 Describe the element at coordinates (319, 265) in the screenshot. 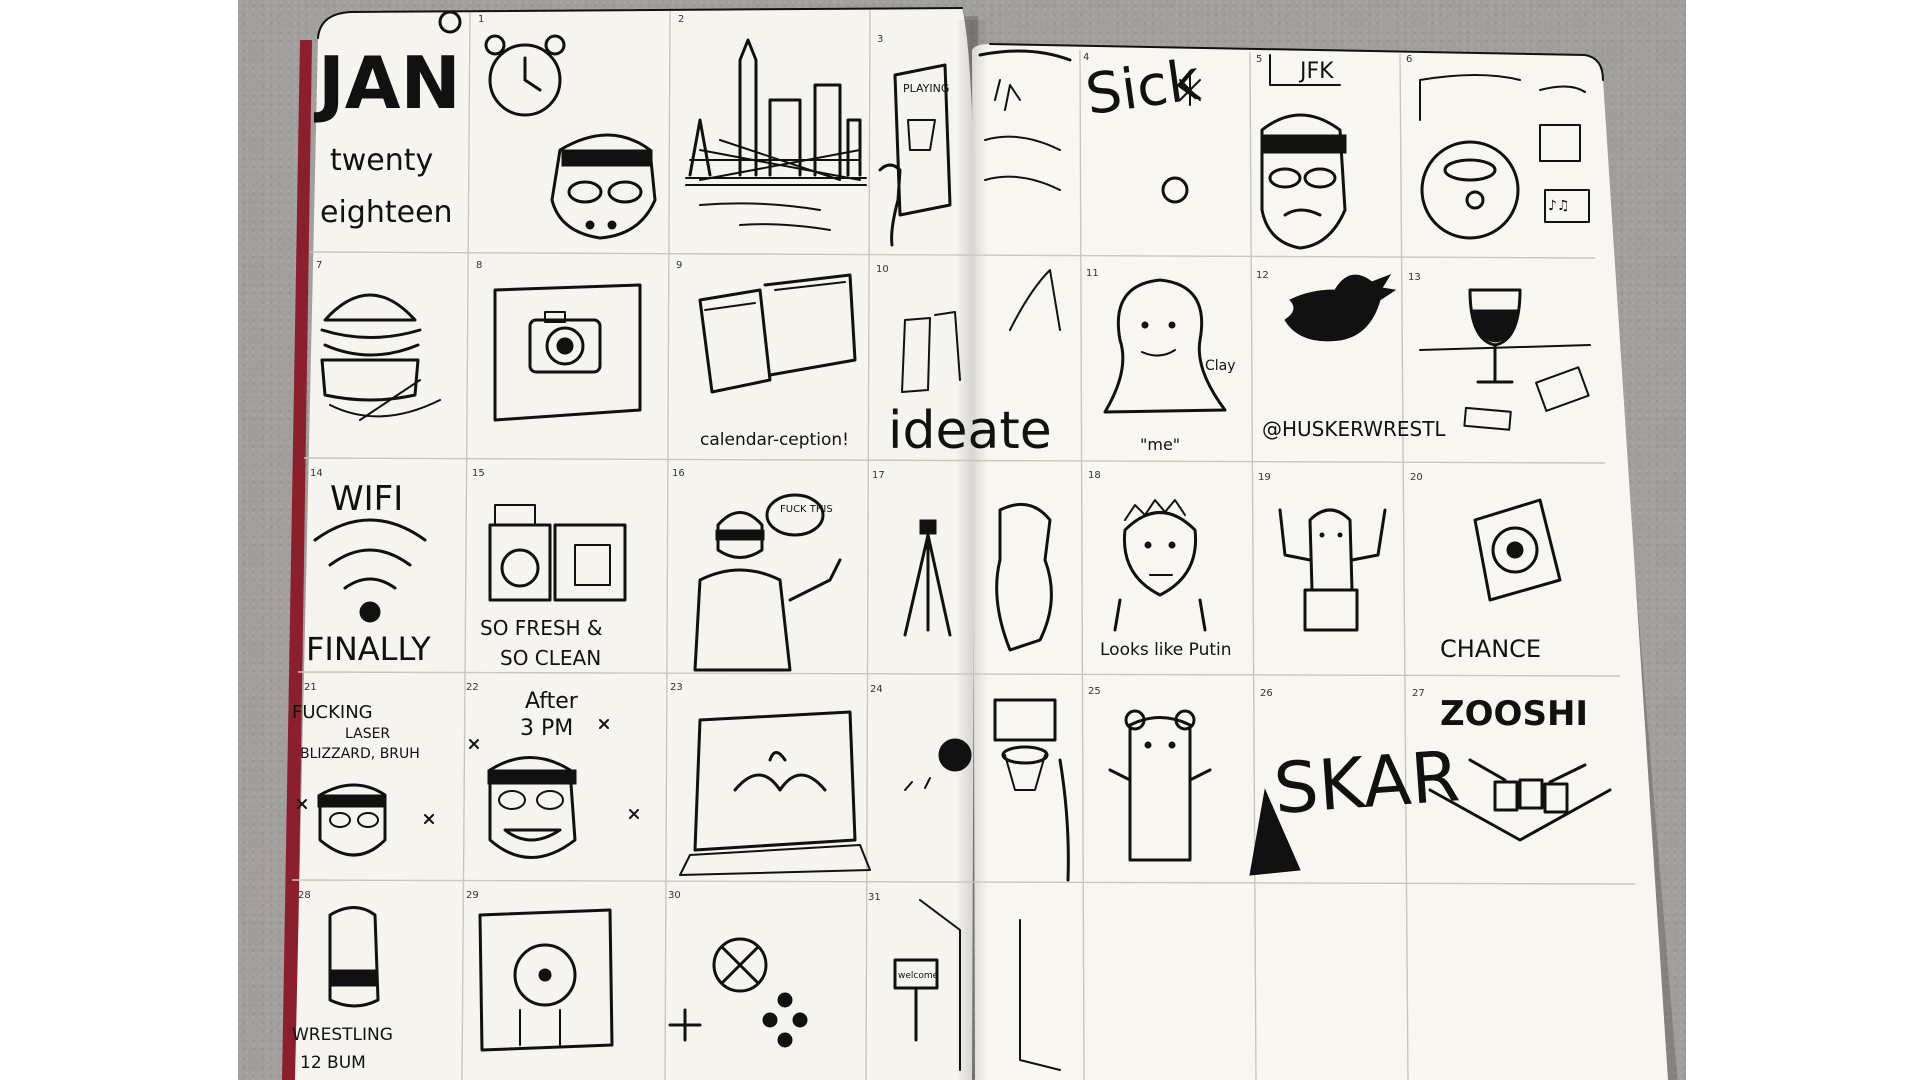

I see `svg-text: 7` at that location.